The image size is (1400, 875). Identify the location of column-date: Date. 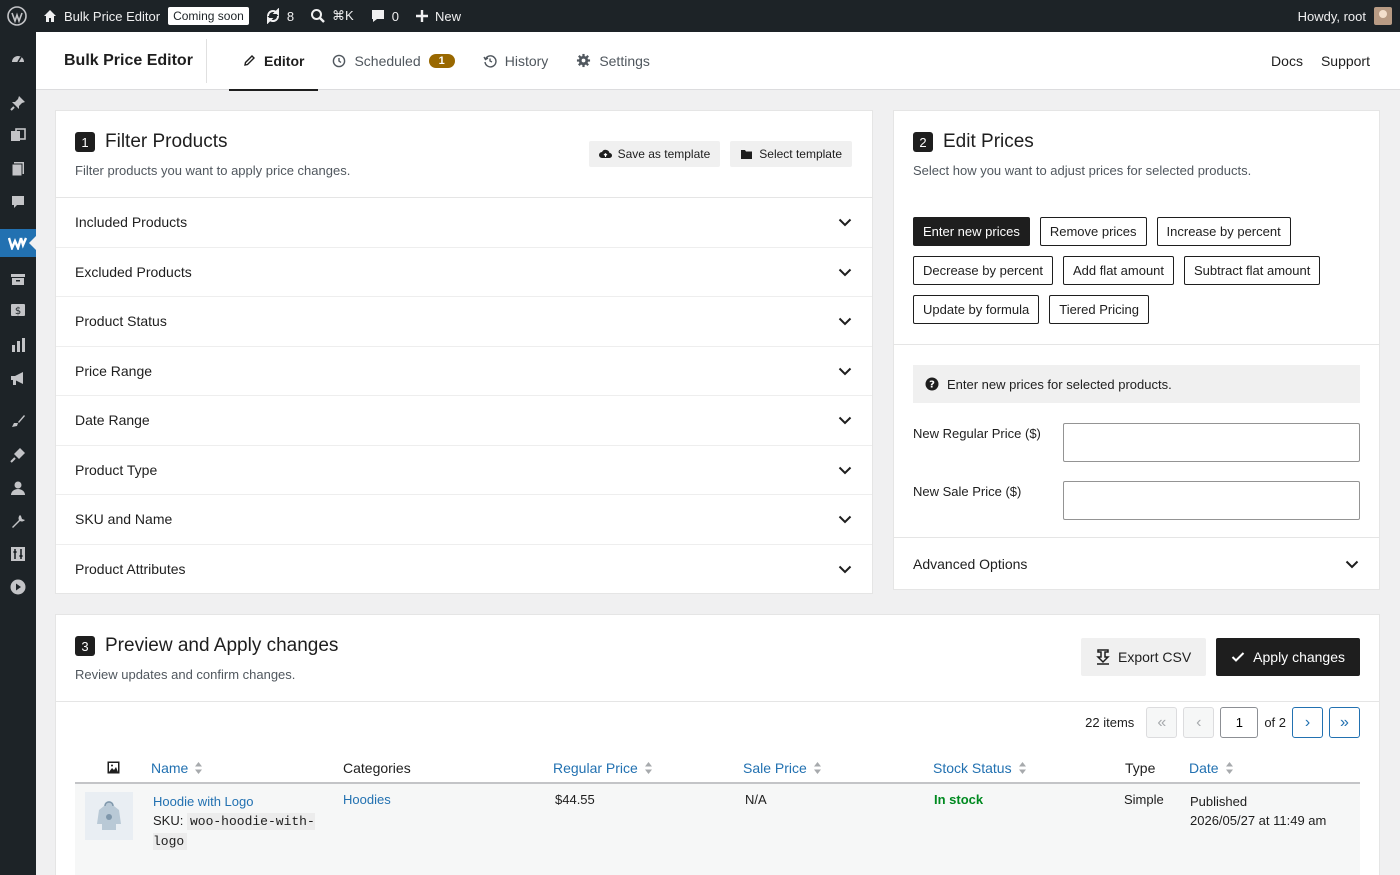
(1274, 768).